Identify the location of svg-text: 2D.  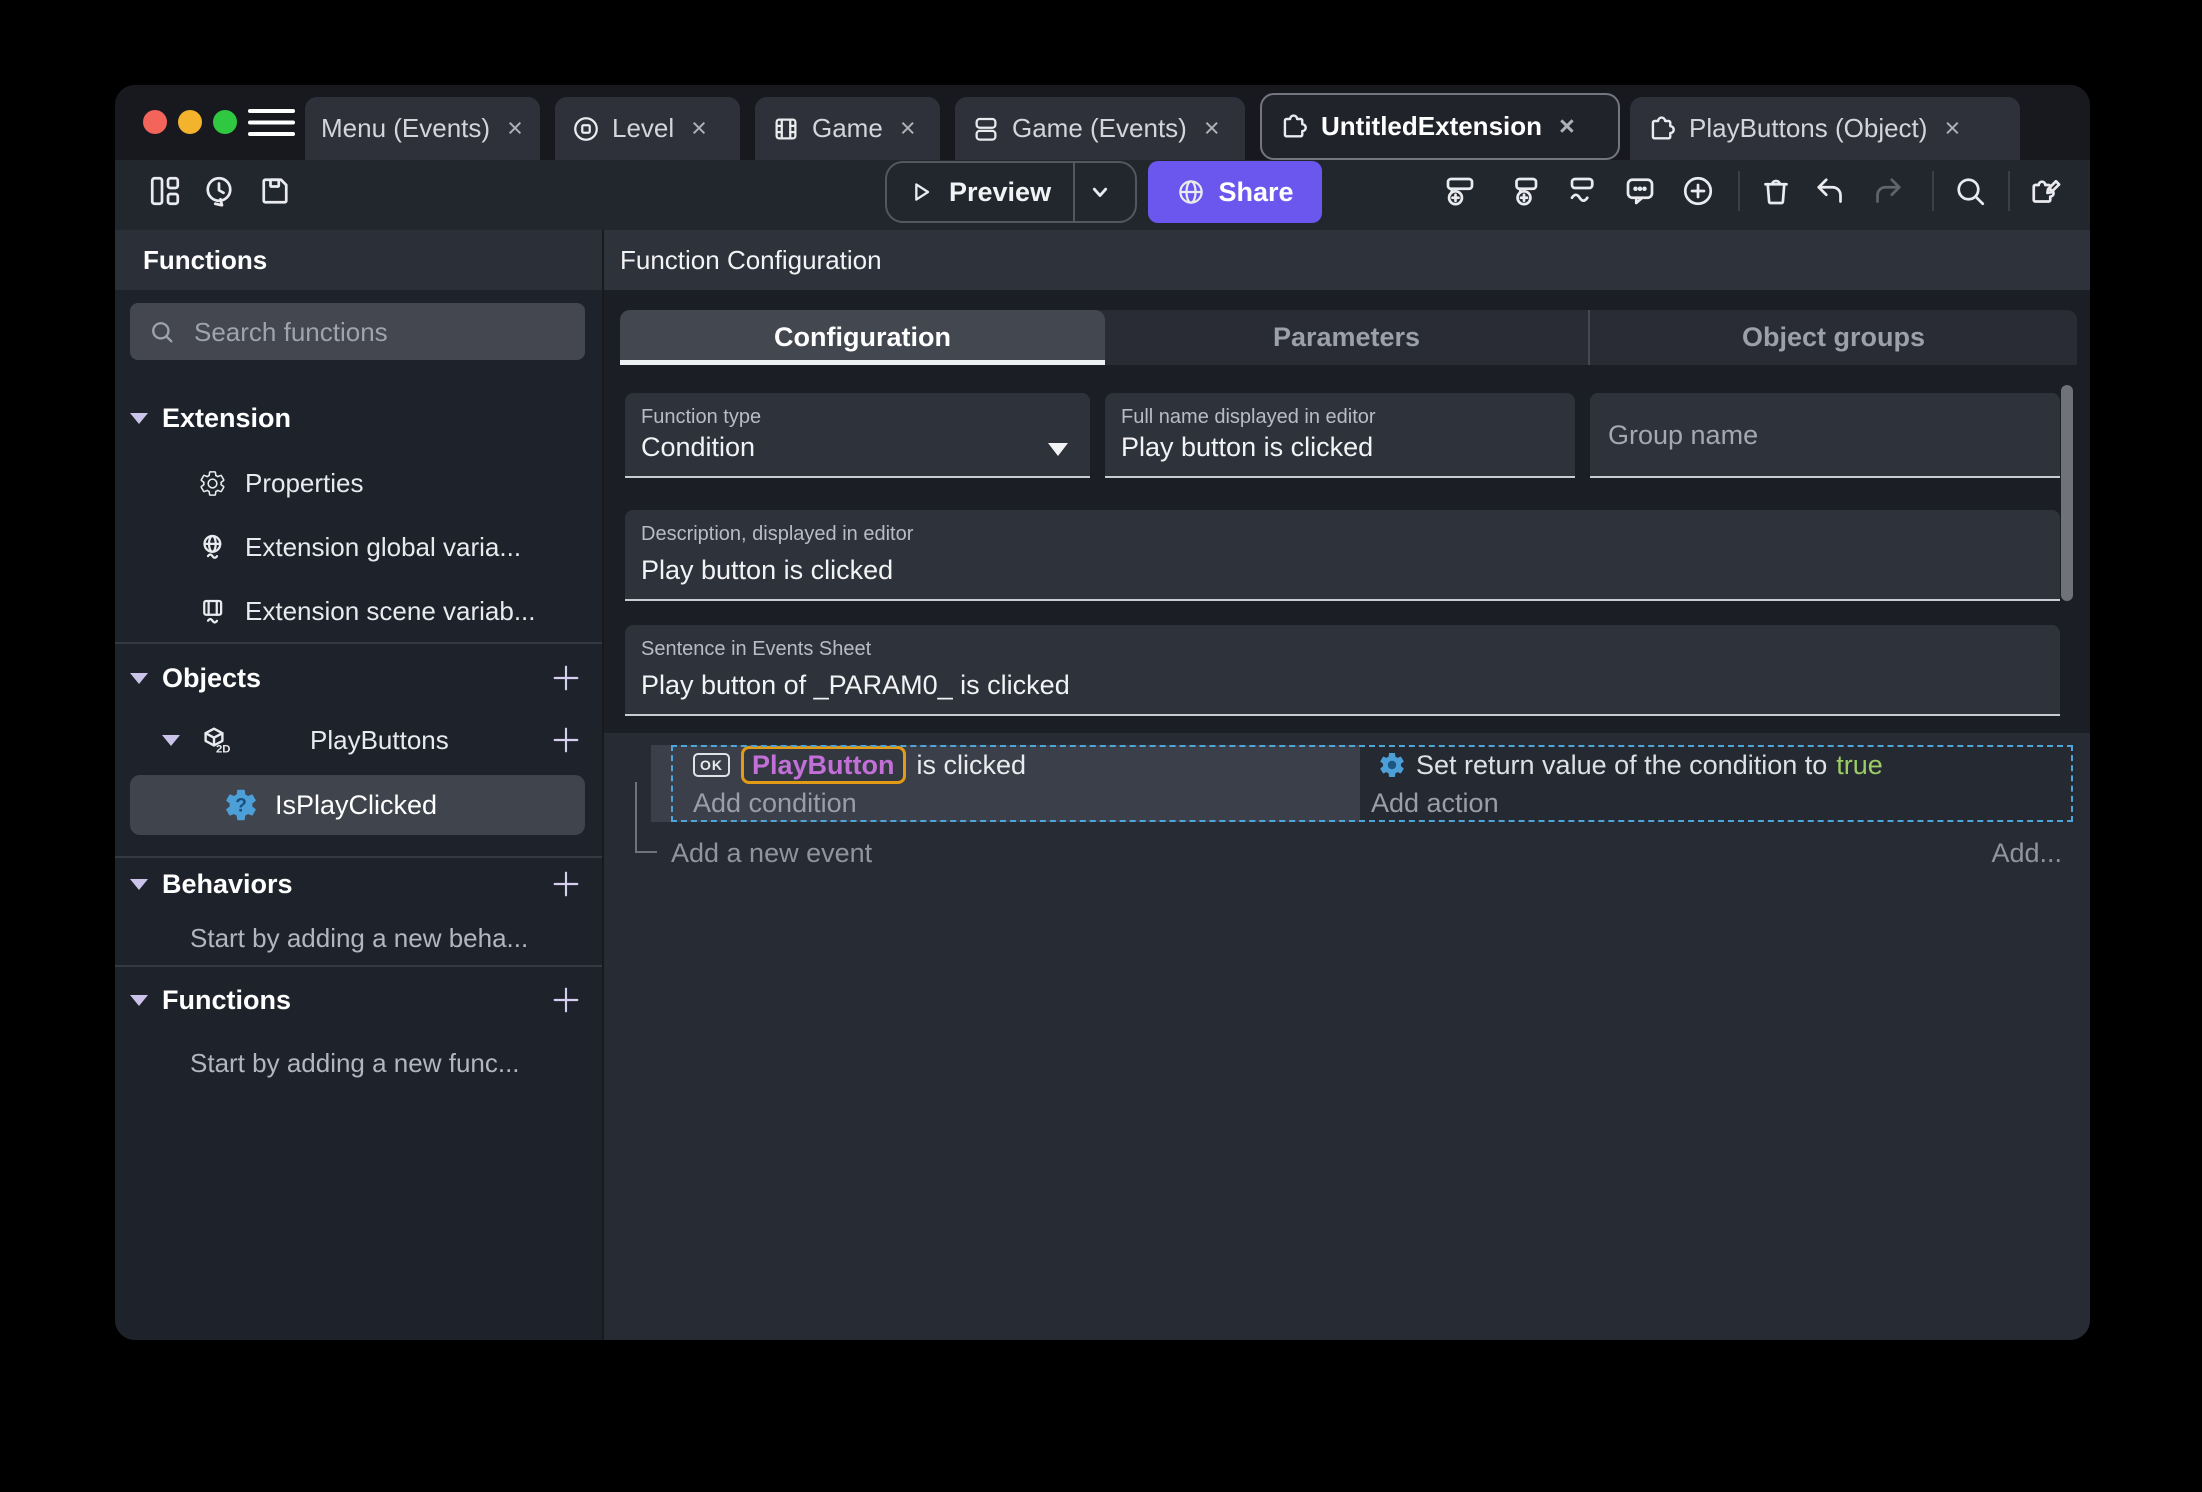
(223, 750).